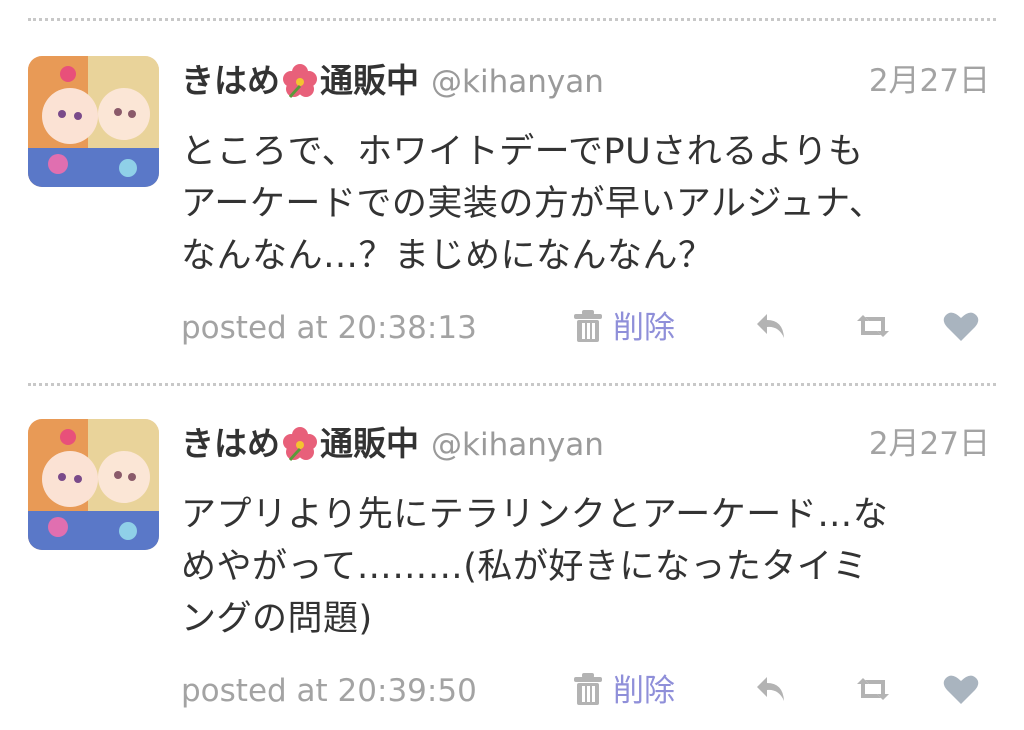  Describe the element at coordinates (329, 691) in the screenshot. I see `posted-time: posted at 20:39:50` at that location.